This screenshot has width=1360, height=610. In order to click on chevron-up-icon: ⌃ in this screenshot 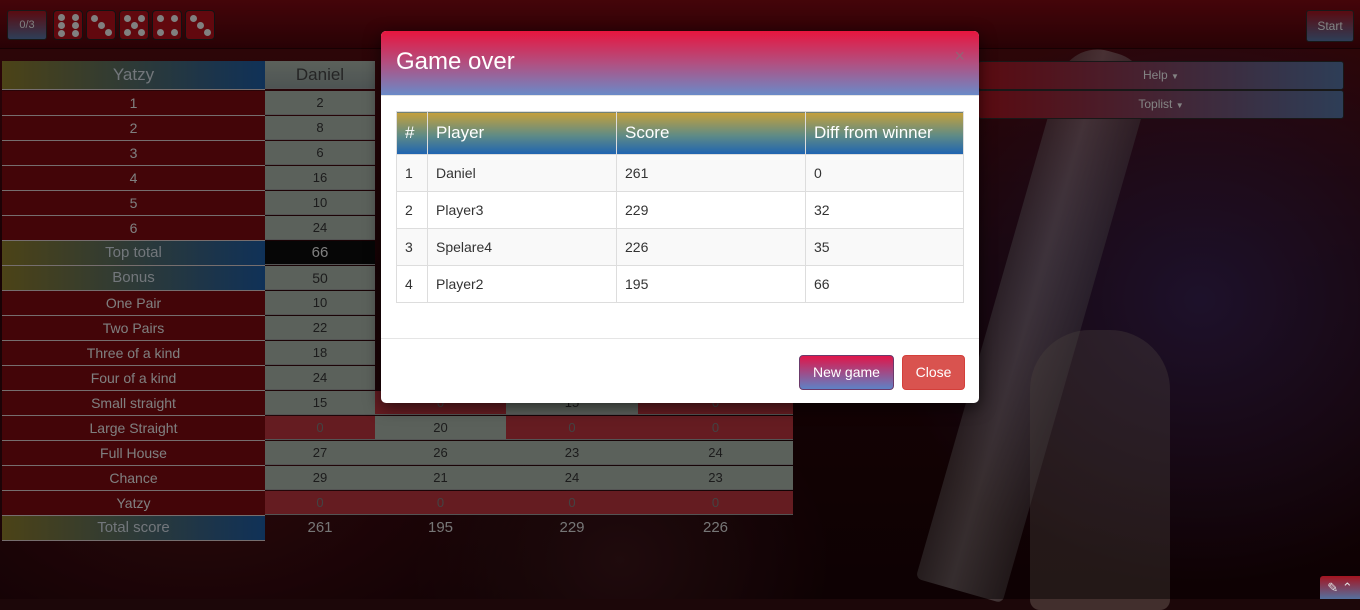, I will do `click(1347, 587)`.